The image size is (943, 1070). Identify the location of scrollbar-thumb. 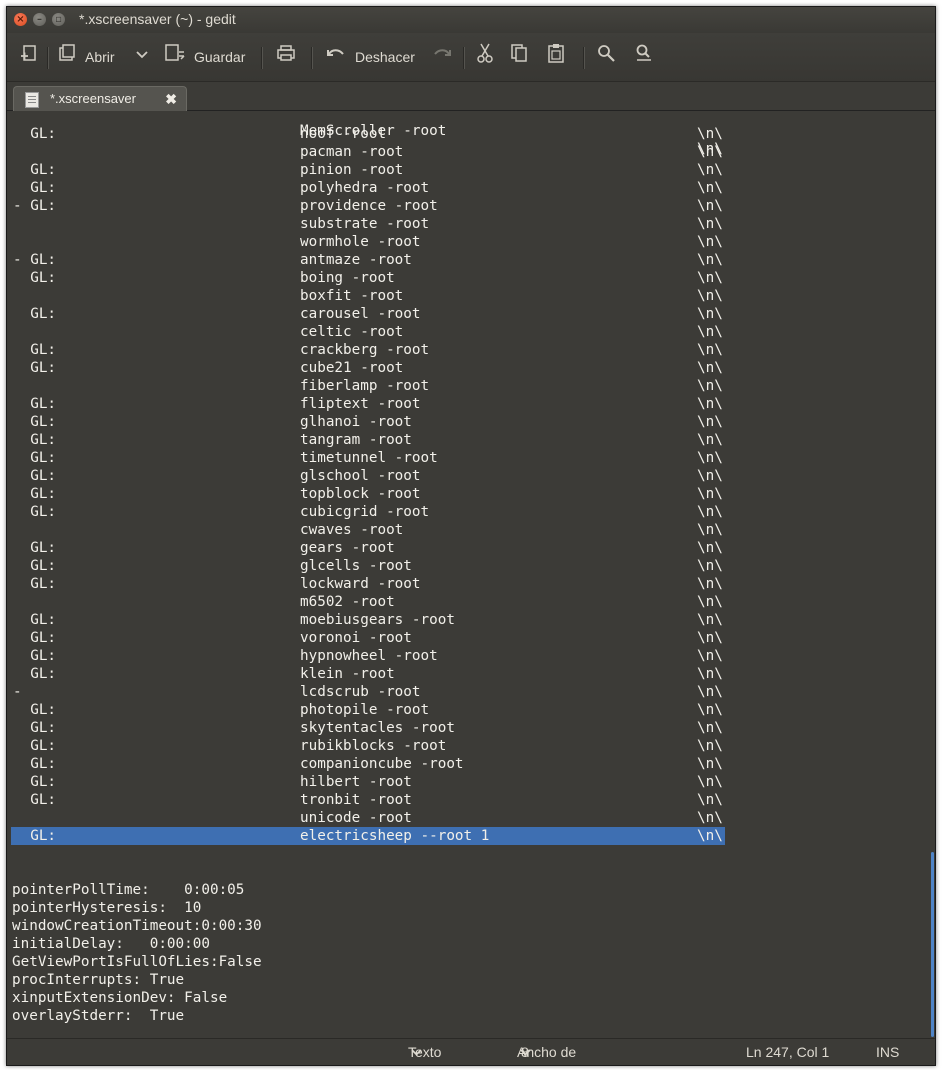
(932, 944).